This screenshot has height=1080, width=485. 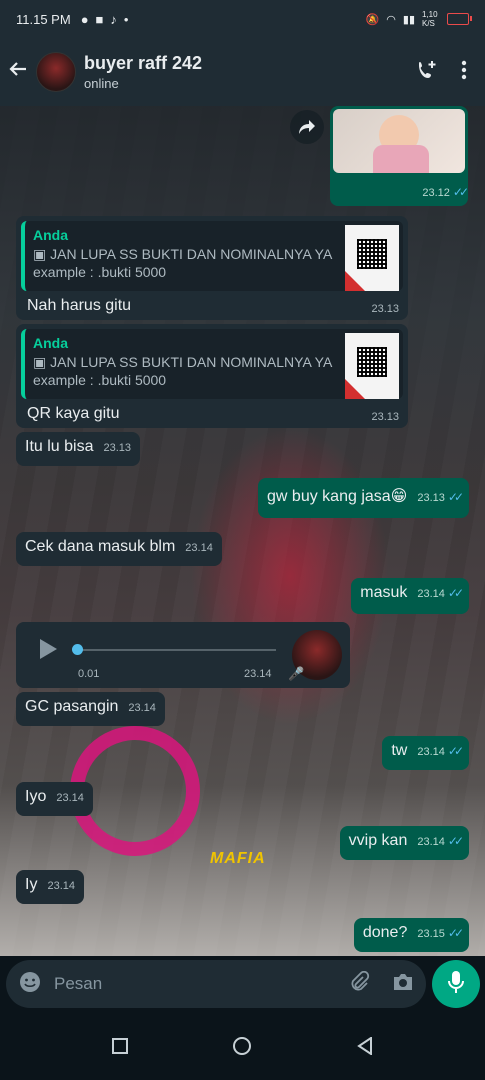 I want to click on message-bubble: Cek dana masuk blm 23.14, so click(x=119, y=549).